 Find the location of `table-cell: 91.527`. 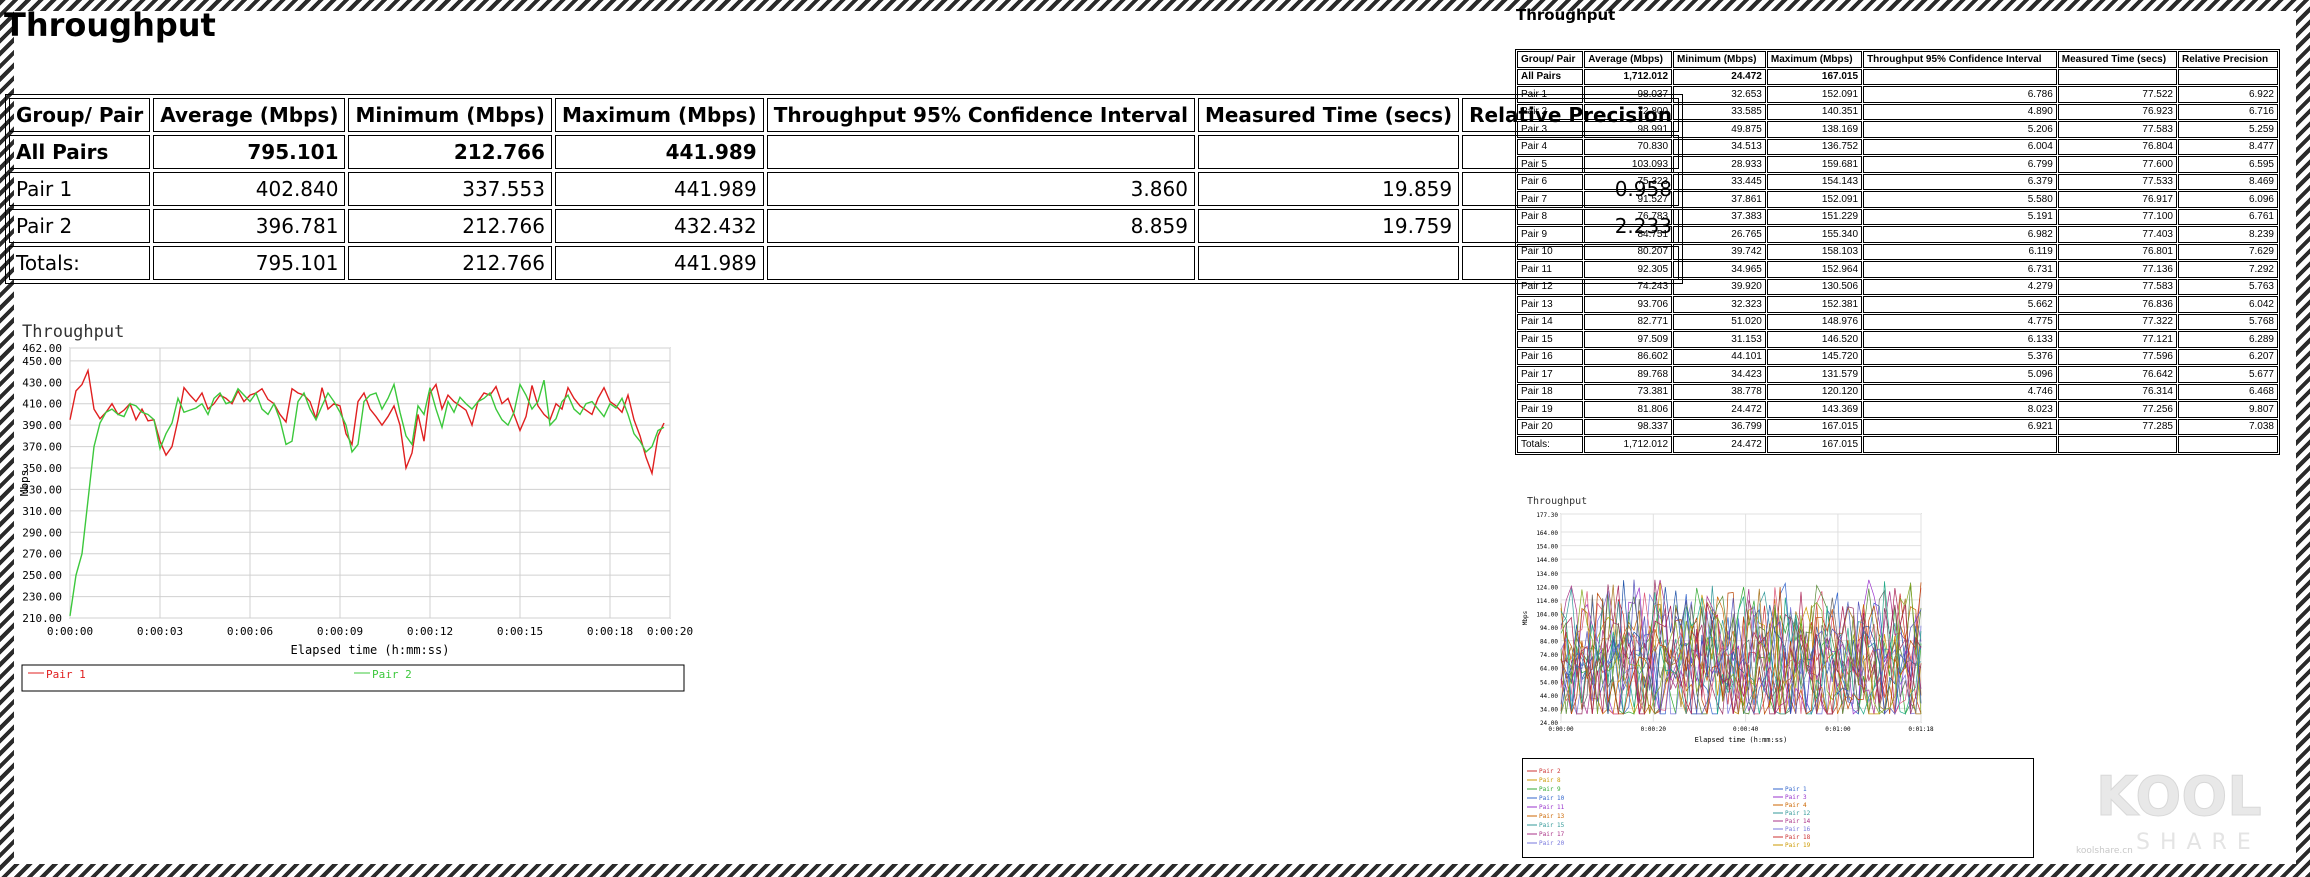

table-cell: 91.527 is located at coordinates (1628, 199).